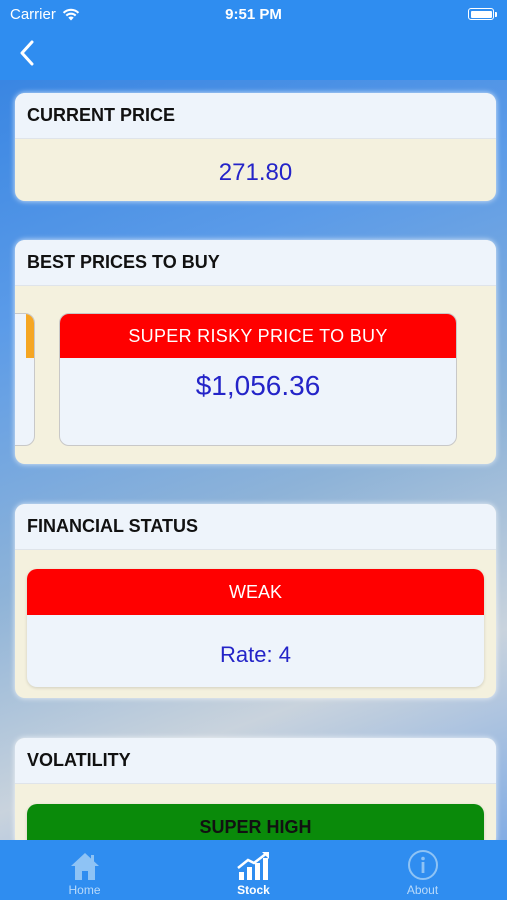 Image resolution: width=507 pixels, height=900 pixels. I want to click on current-price-value: 271.80, so click(255, 172).